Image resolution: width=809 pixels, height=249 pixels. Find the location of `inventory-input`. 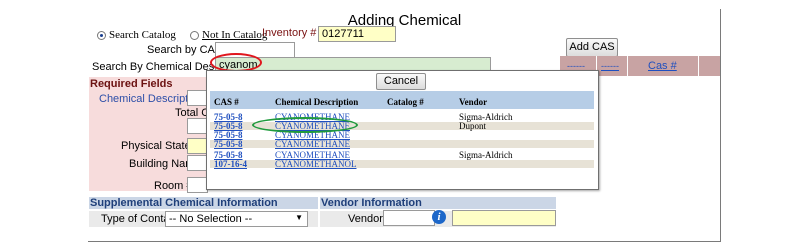

inventory-input is located at coordinates (357, 34).